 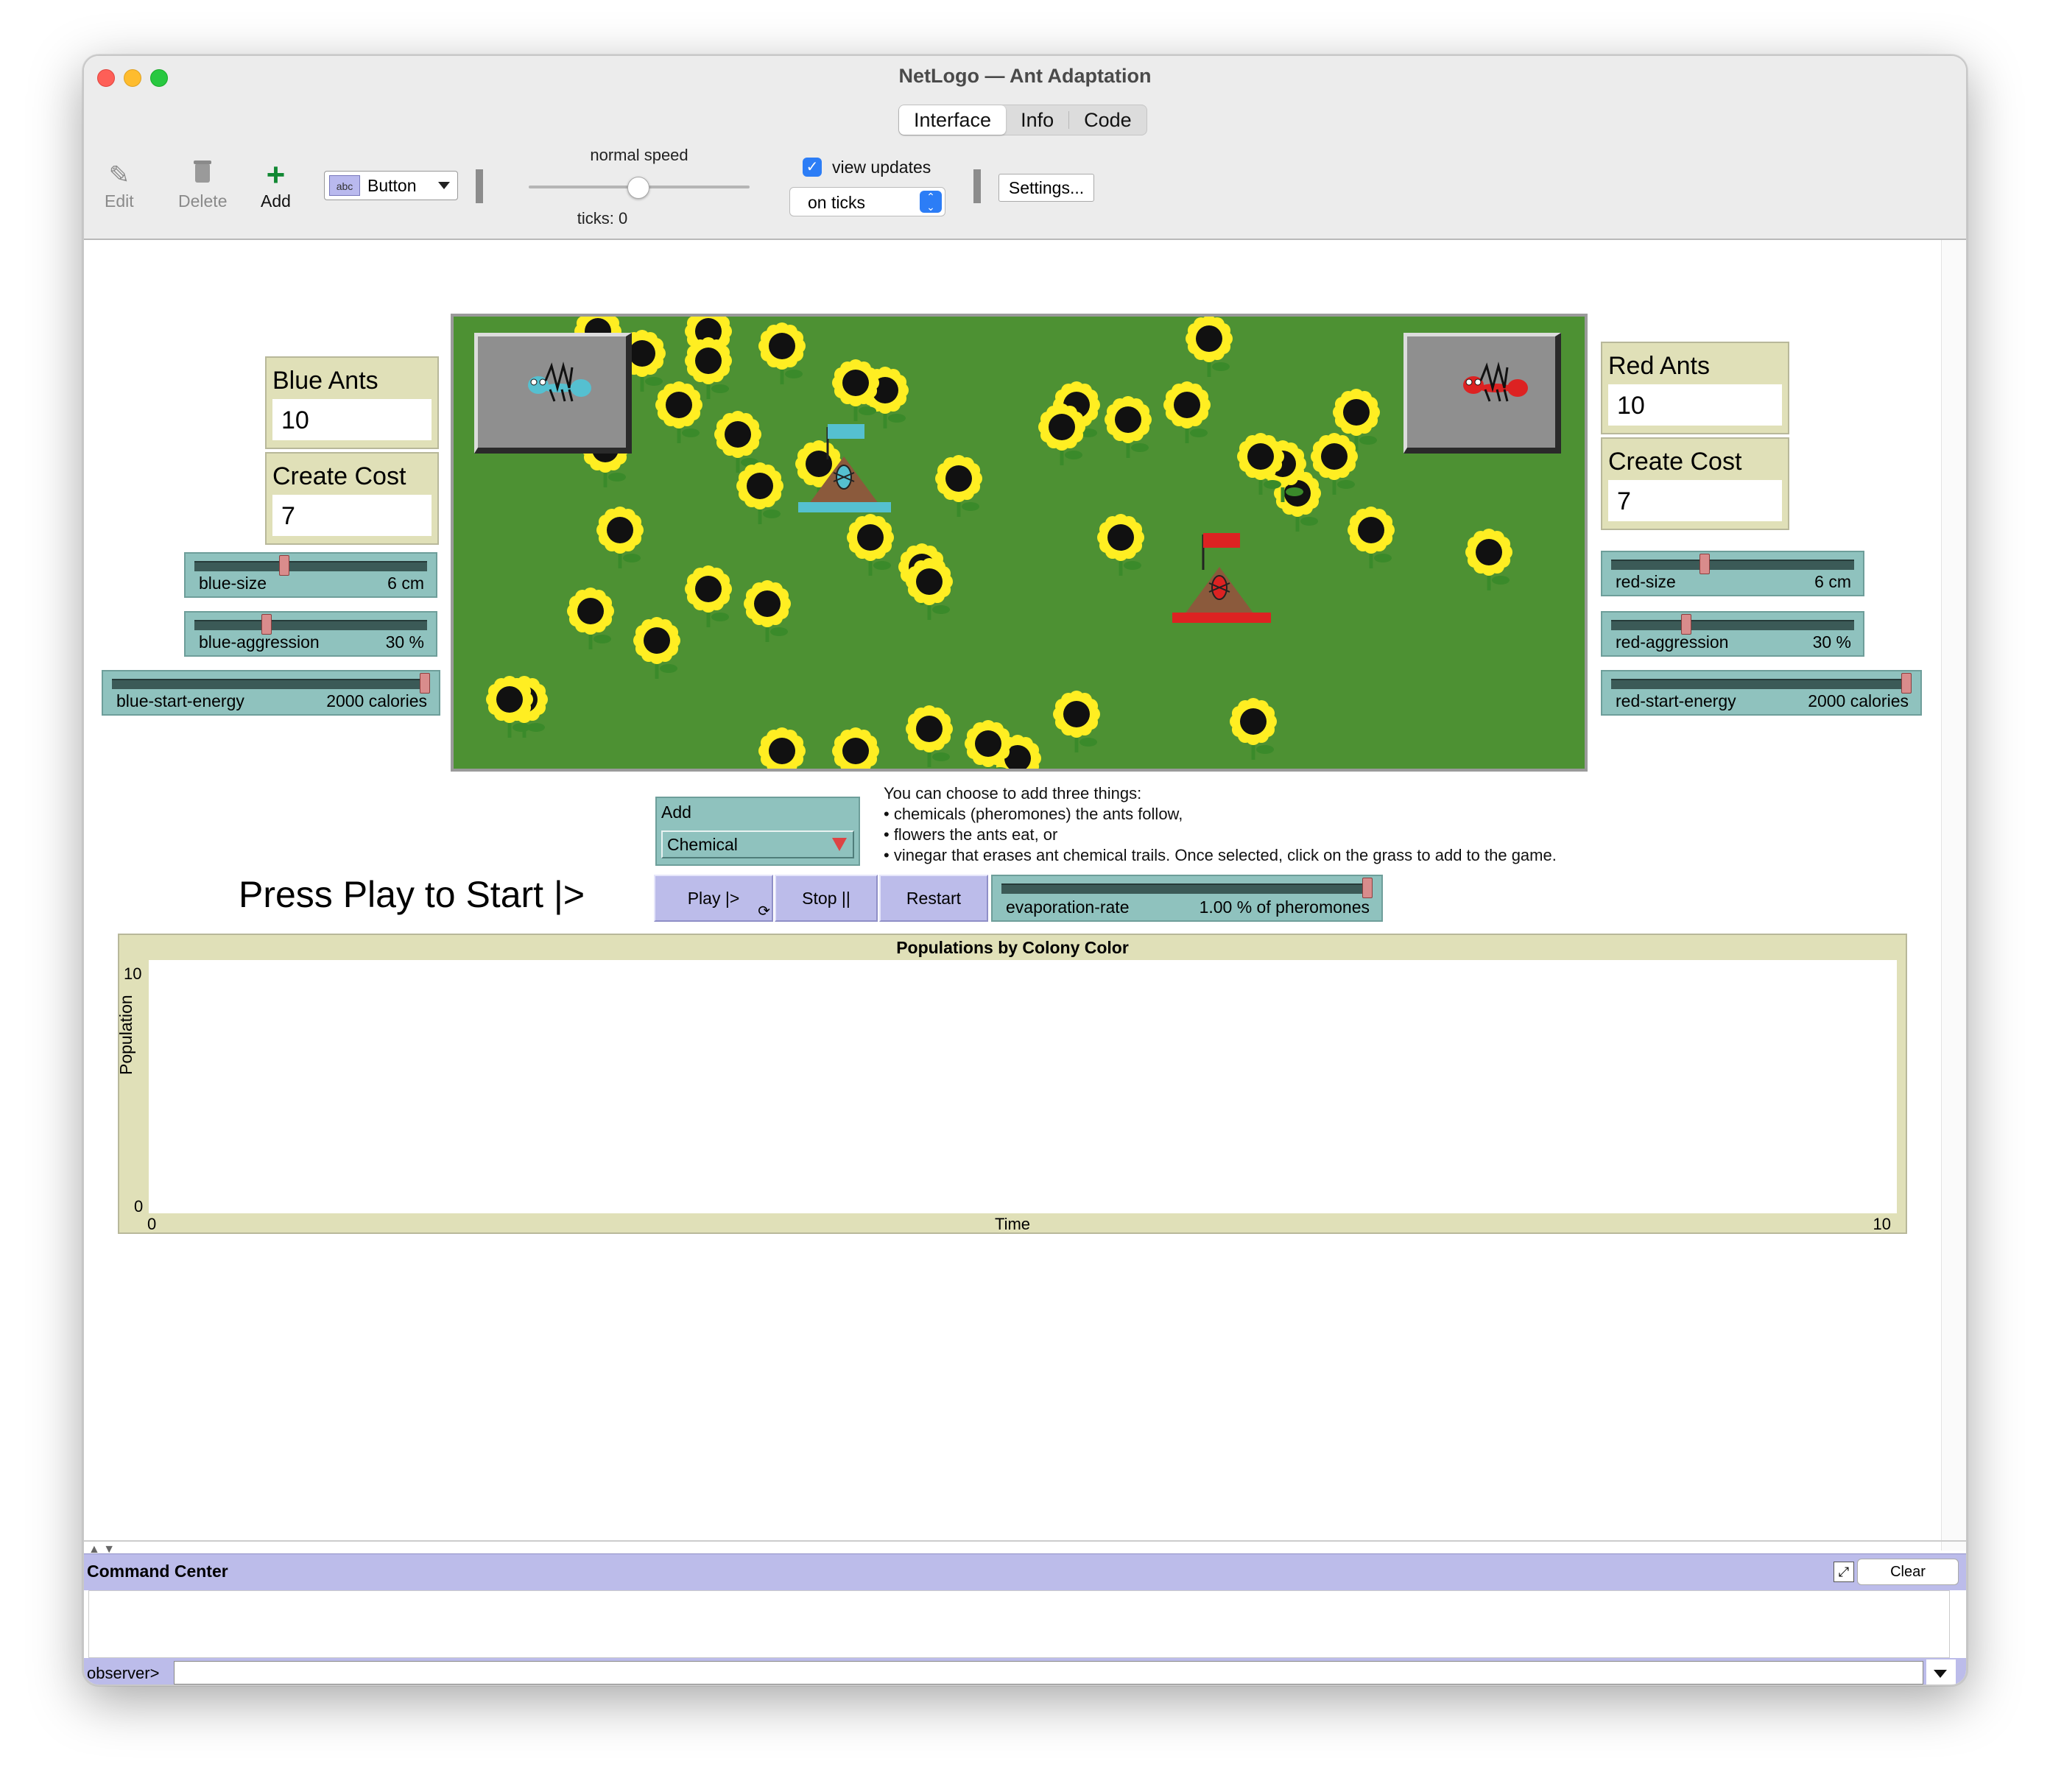 I want to click on clear-button: Clear, so click(x=1908, y=1572).